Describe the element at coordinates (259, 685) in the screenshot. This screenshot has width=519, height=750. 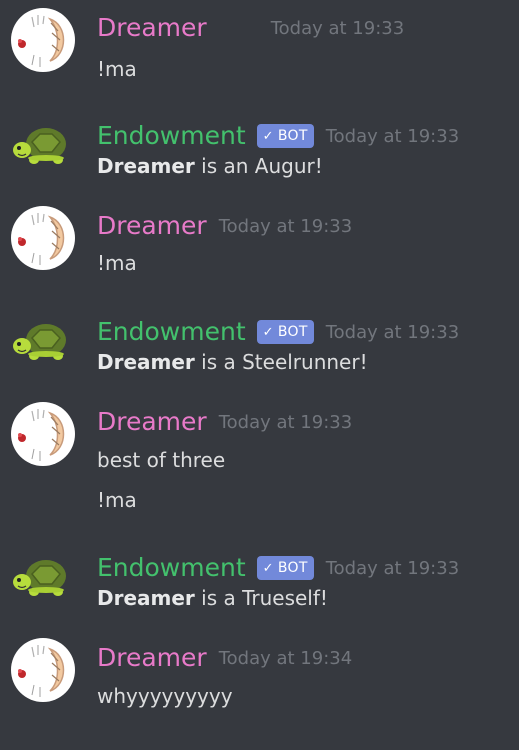
I see `message-group: Dreamer Today at 19:34 whyyyyyyyyy` at that location.